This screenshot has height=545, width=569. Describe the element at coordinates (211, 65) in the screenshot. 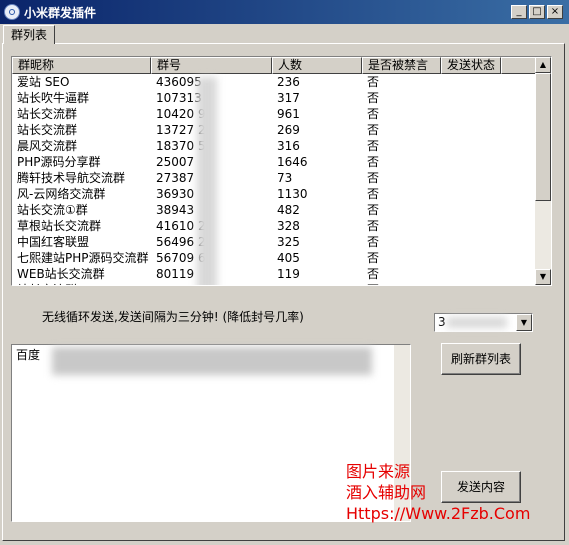

I see `column-header-group-number: 群号` at that location.